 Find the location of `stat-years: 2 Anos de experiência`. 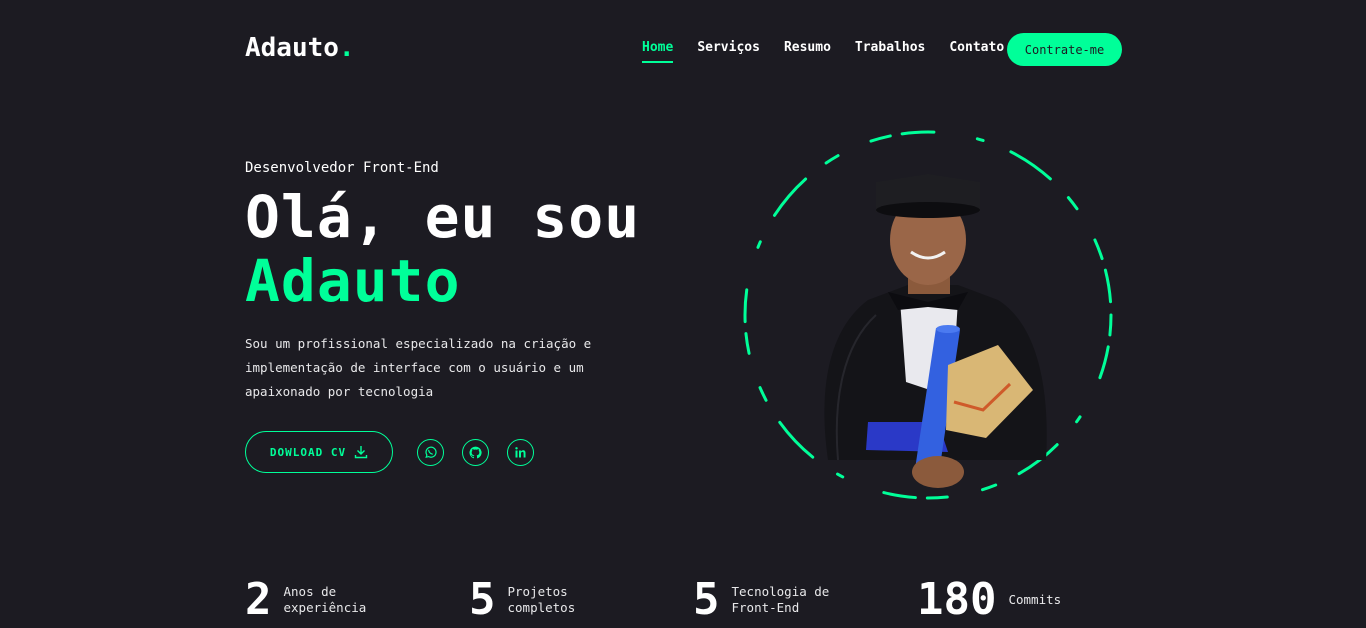

stat-years: 2 Anos de experiência is located at coordinates (305, 600).